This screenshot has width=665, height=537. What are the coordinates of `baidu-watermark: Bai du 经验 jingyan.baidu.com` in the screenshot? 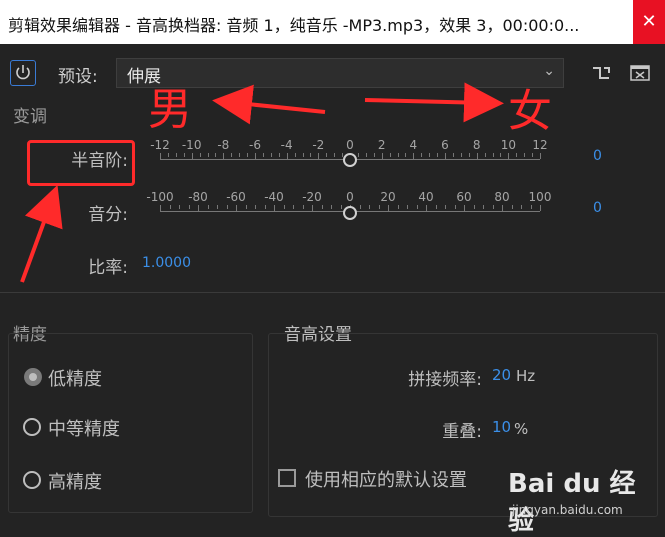 It's located at (583, 499).